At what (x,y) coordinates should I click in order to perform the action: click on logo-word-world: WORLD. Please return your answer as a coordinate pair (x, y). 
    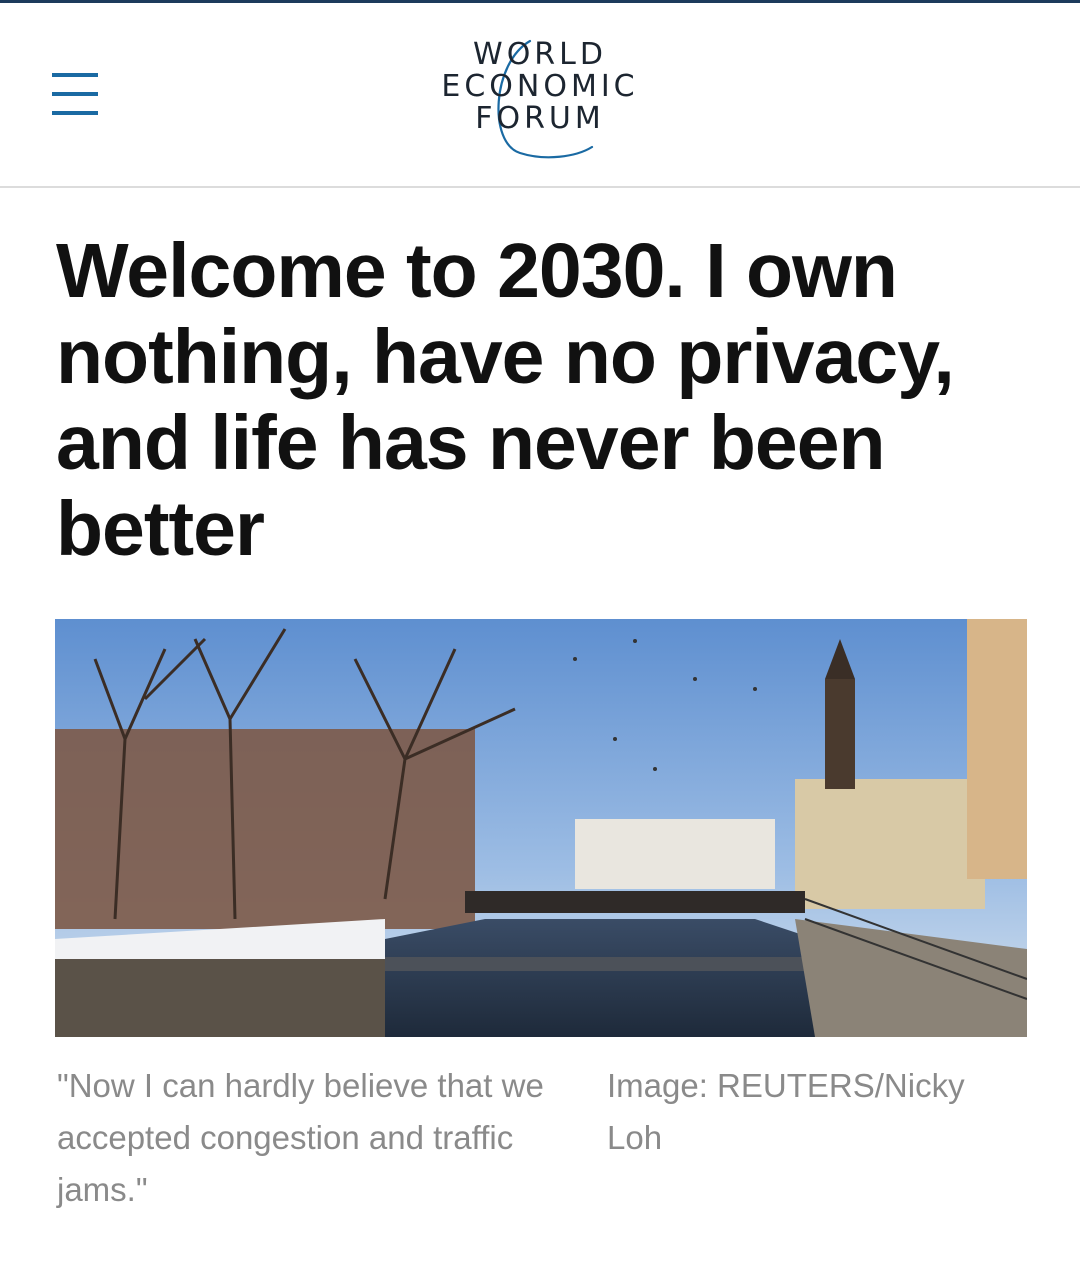
    Looking at the image, I should click on (540, 54).